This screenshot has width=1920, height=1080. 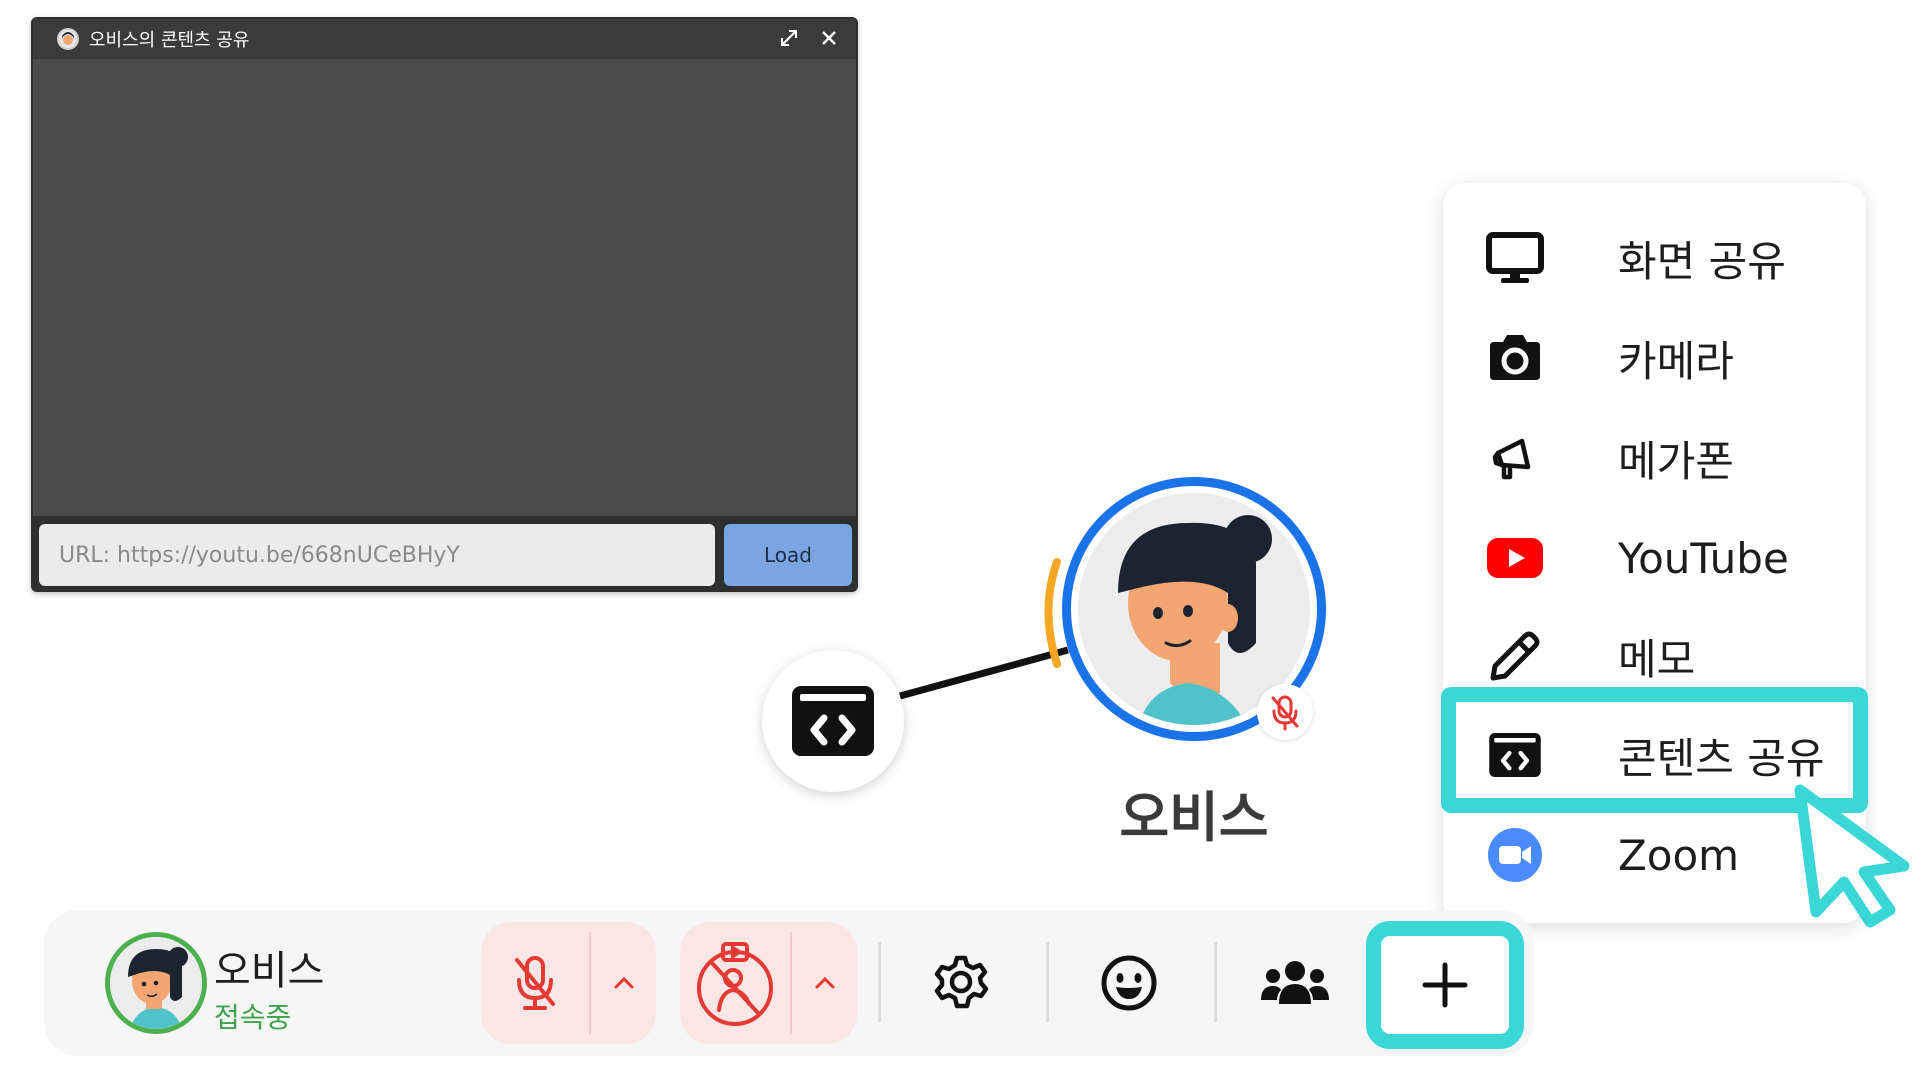 What do you see at coordinates (829, 38) in the screenshot?
I see `close-icon` at bounding box center [829, 38].